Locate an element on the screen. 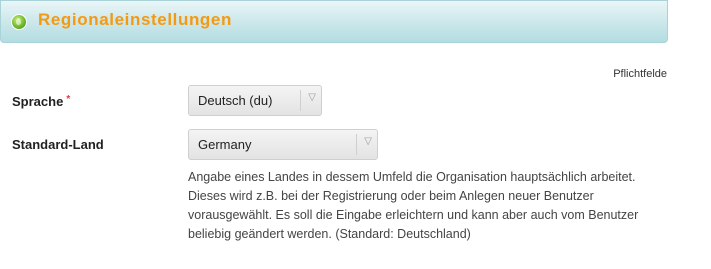 This screenshot has width=711, height=269. section-title: Regionaleinstellungen is located at coordinates (135, 19).